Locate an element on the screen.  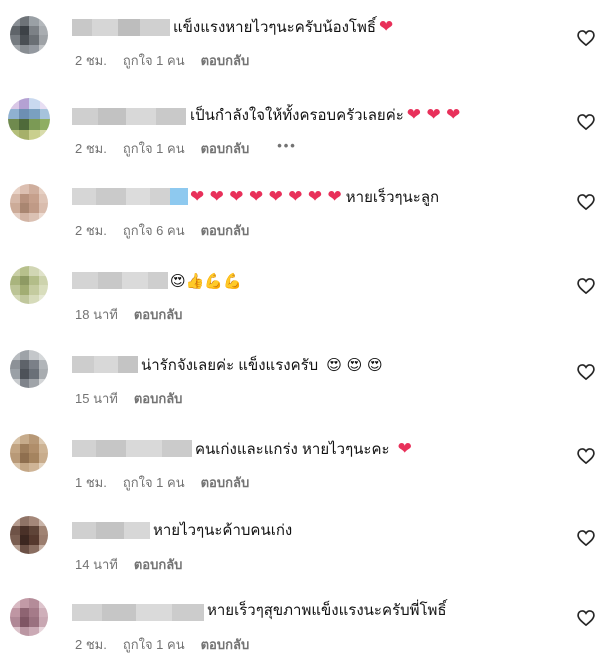
heart-emoji: ❤ ❤ ❤ ❤ ❤ ❤ ❤ ❤ is located at coordinates (266, 197).